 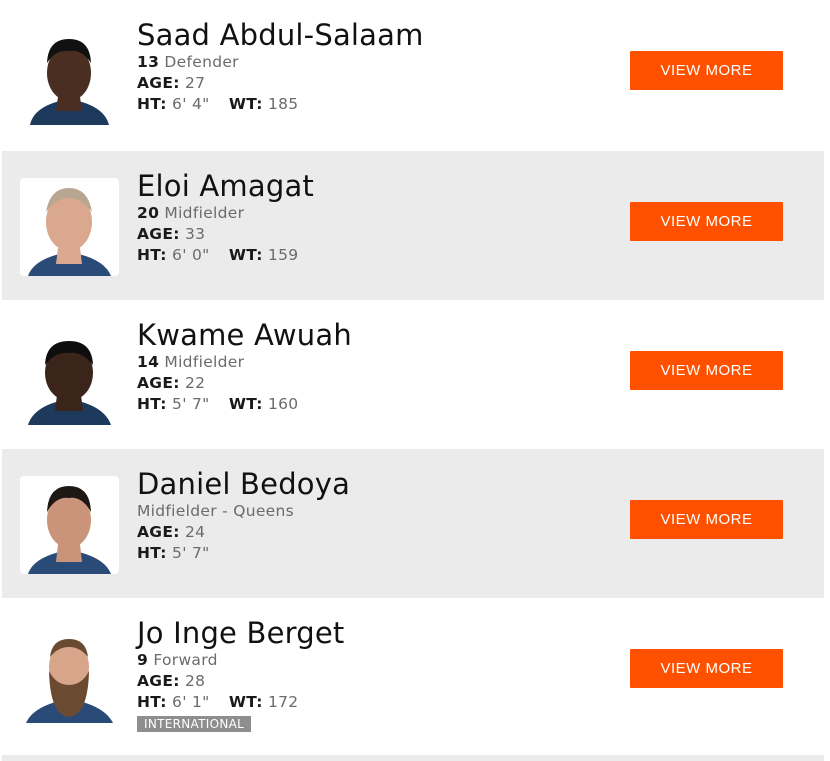 I want to click on international-badge: INTERNATIONAL, so click(x=194, y=724).